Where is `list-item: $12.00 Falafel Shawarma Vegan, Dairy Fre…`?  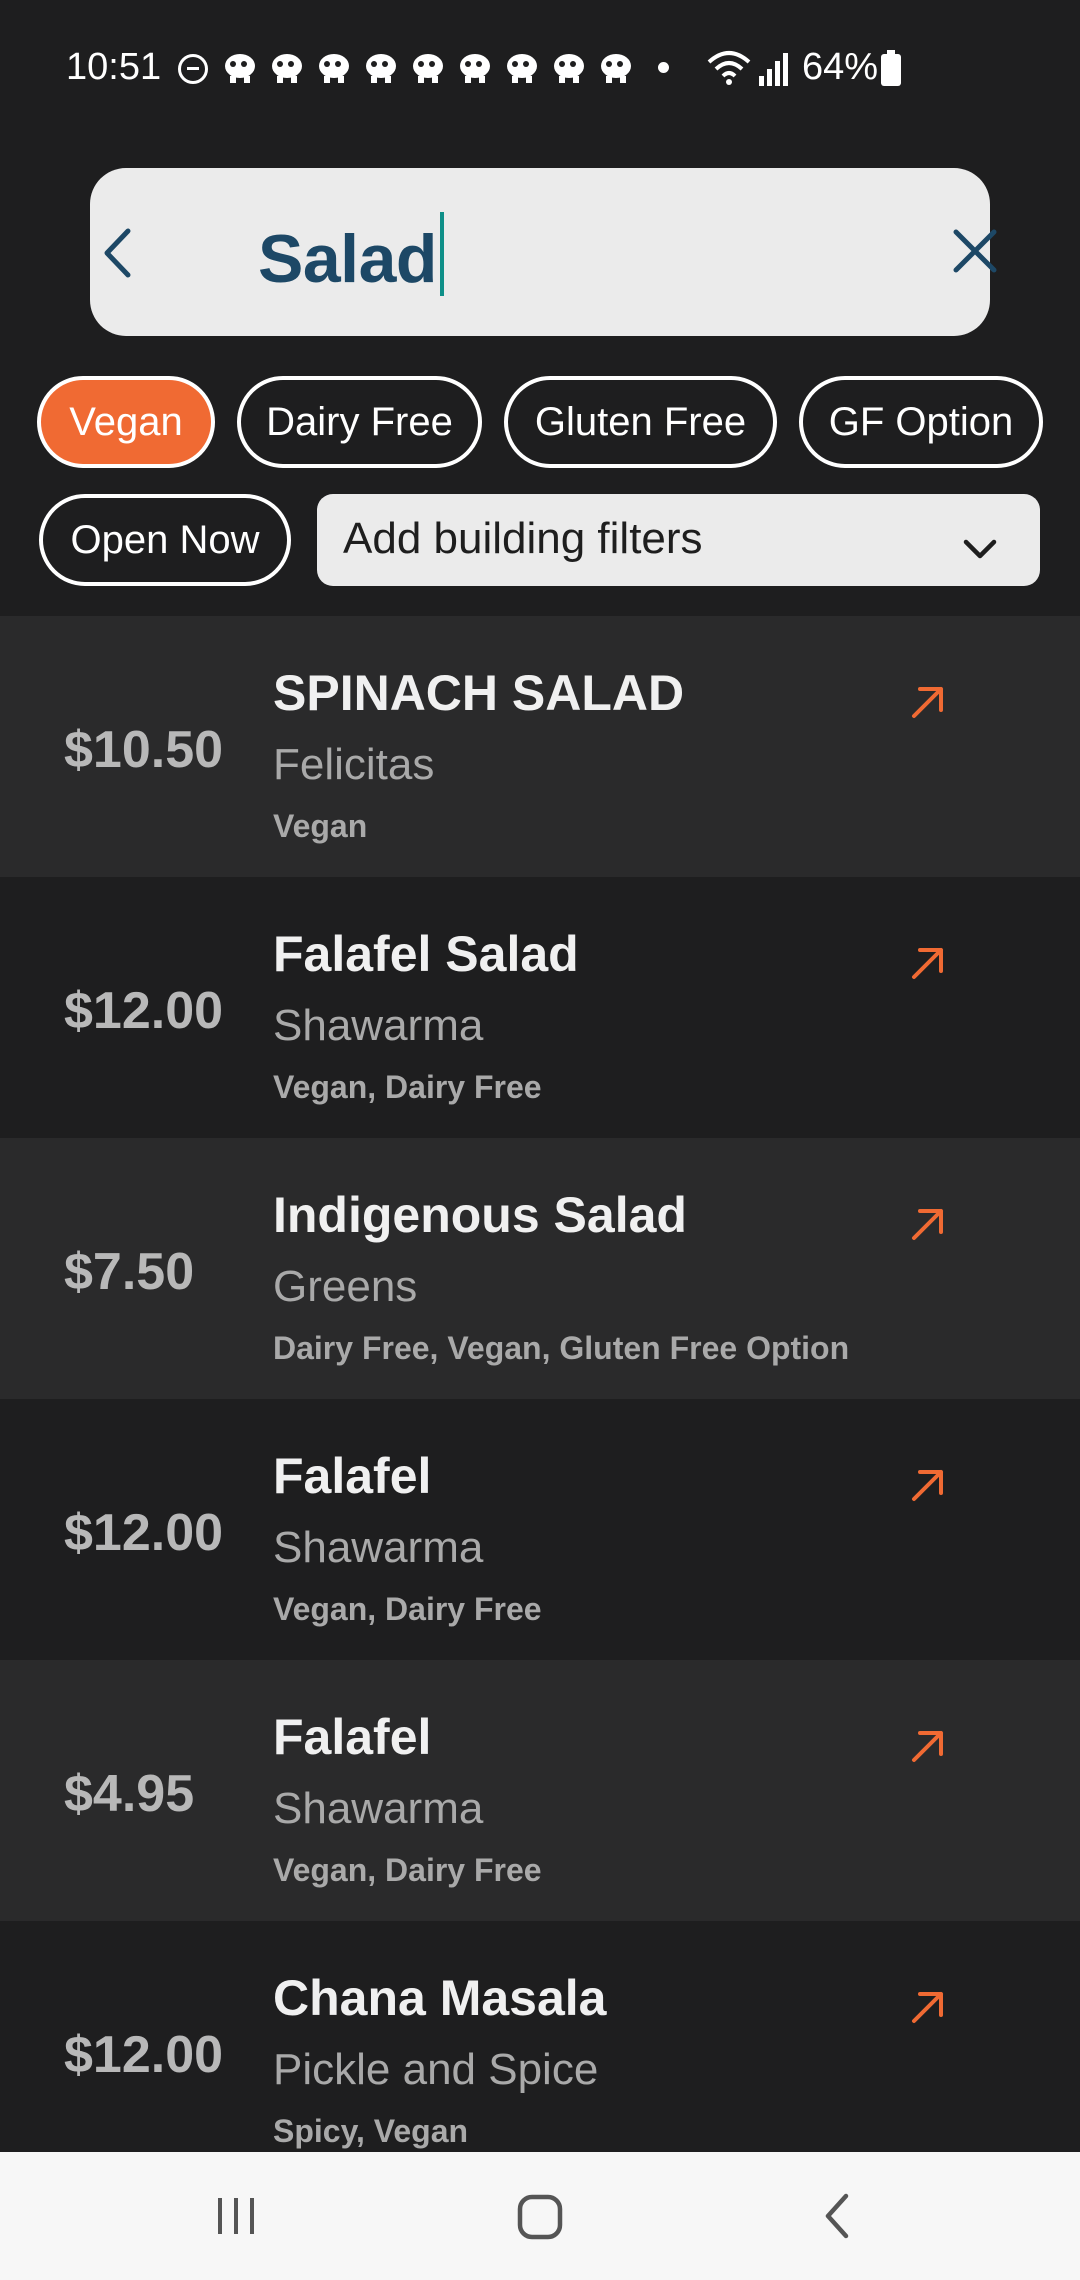 list-item: $12.00 Falafel Shawarma Vegan, Dairy Fre… is located at coordinates (540, 1529).